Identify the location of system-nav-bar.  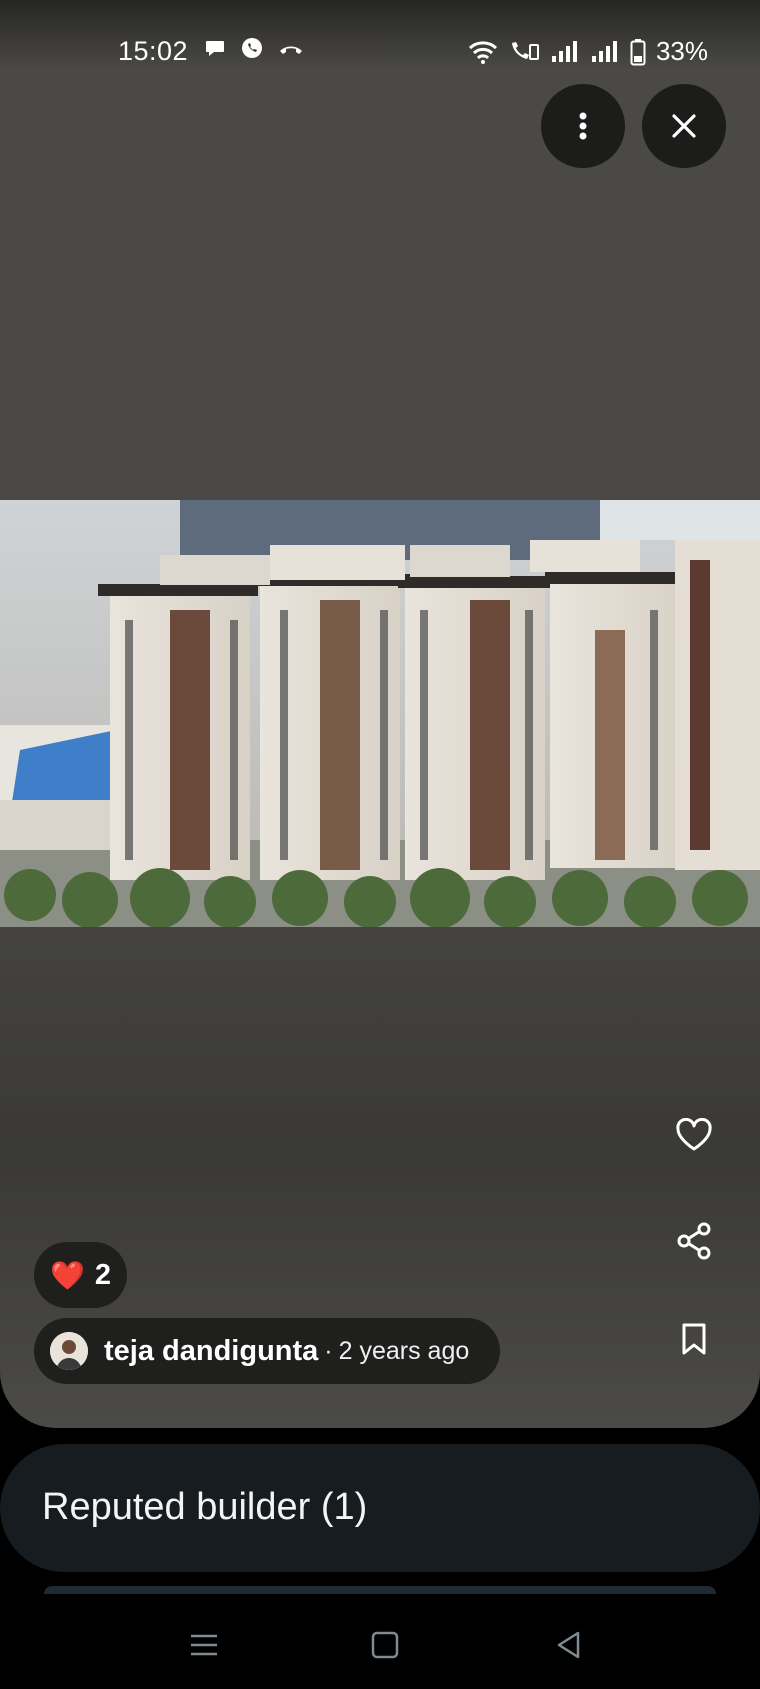
(380, 1644).